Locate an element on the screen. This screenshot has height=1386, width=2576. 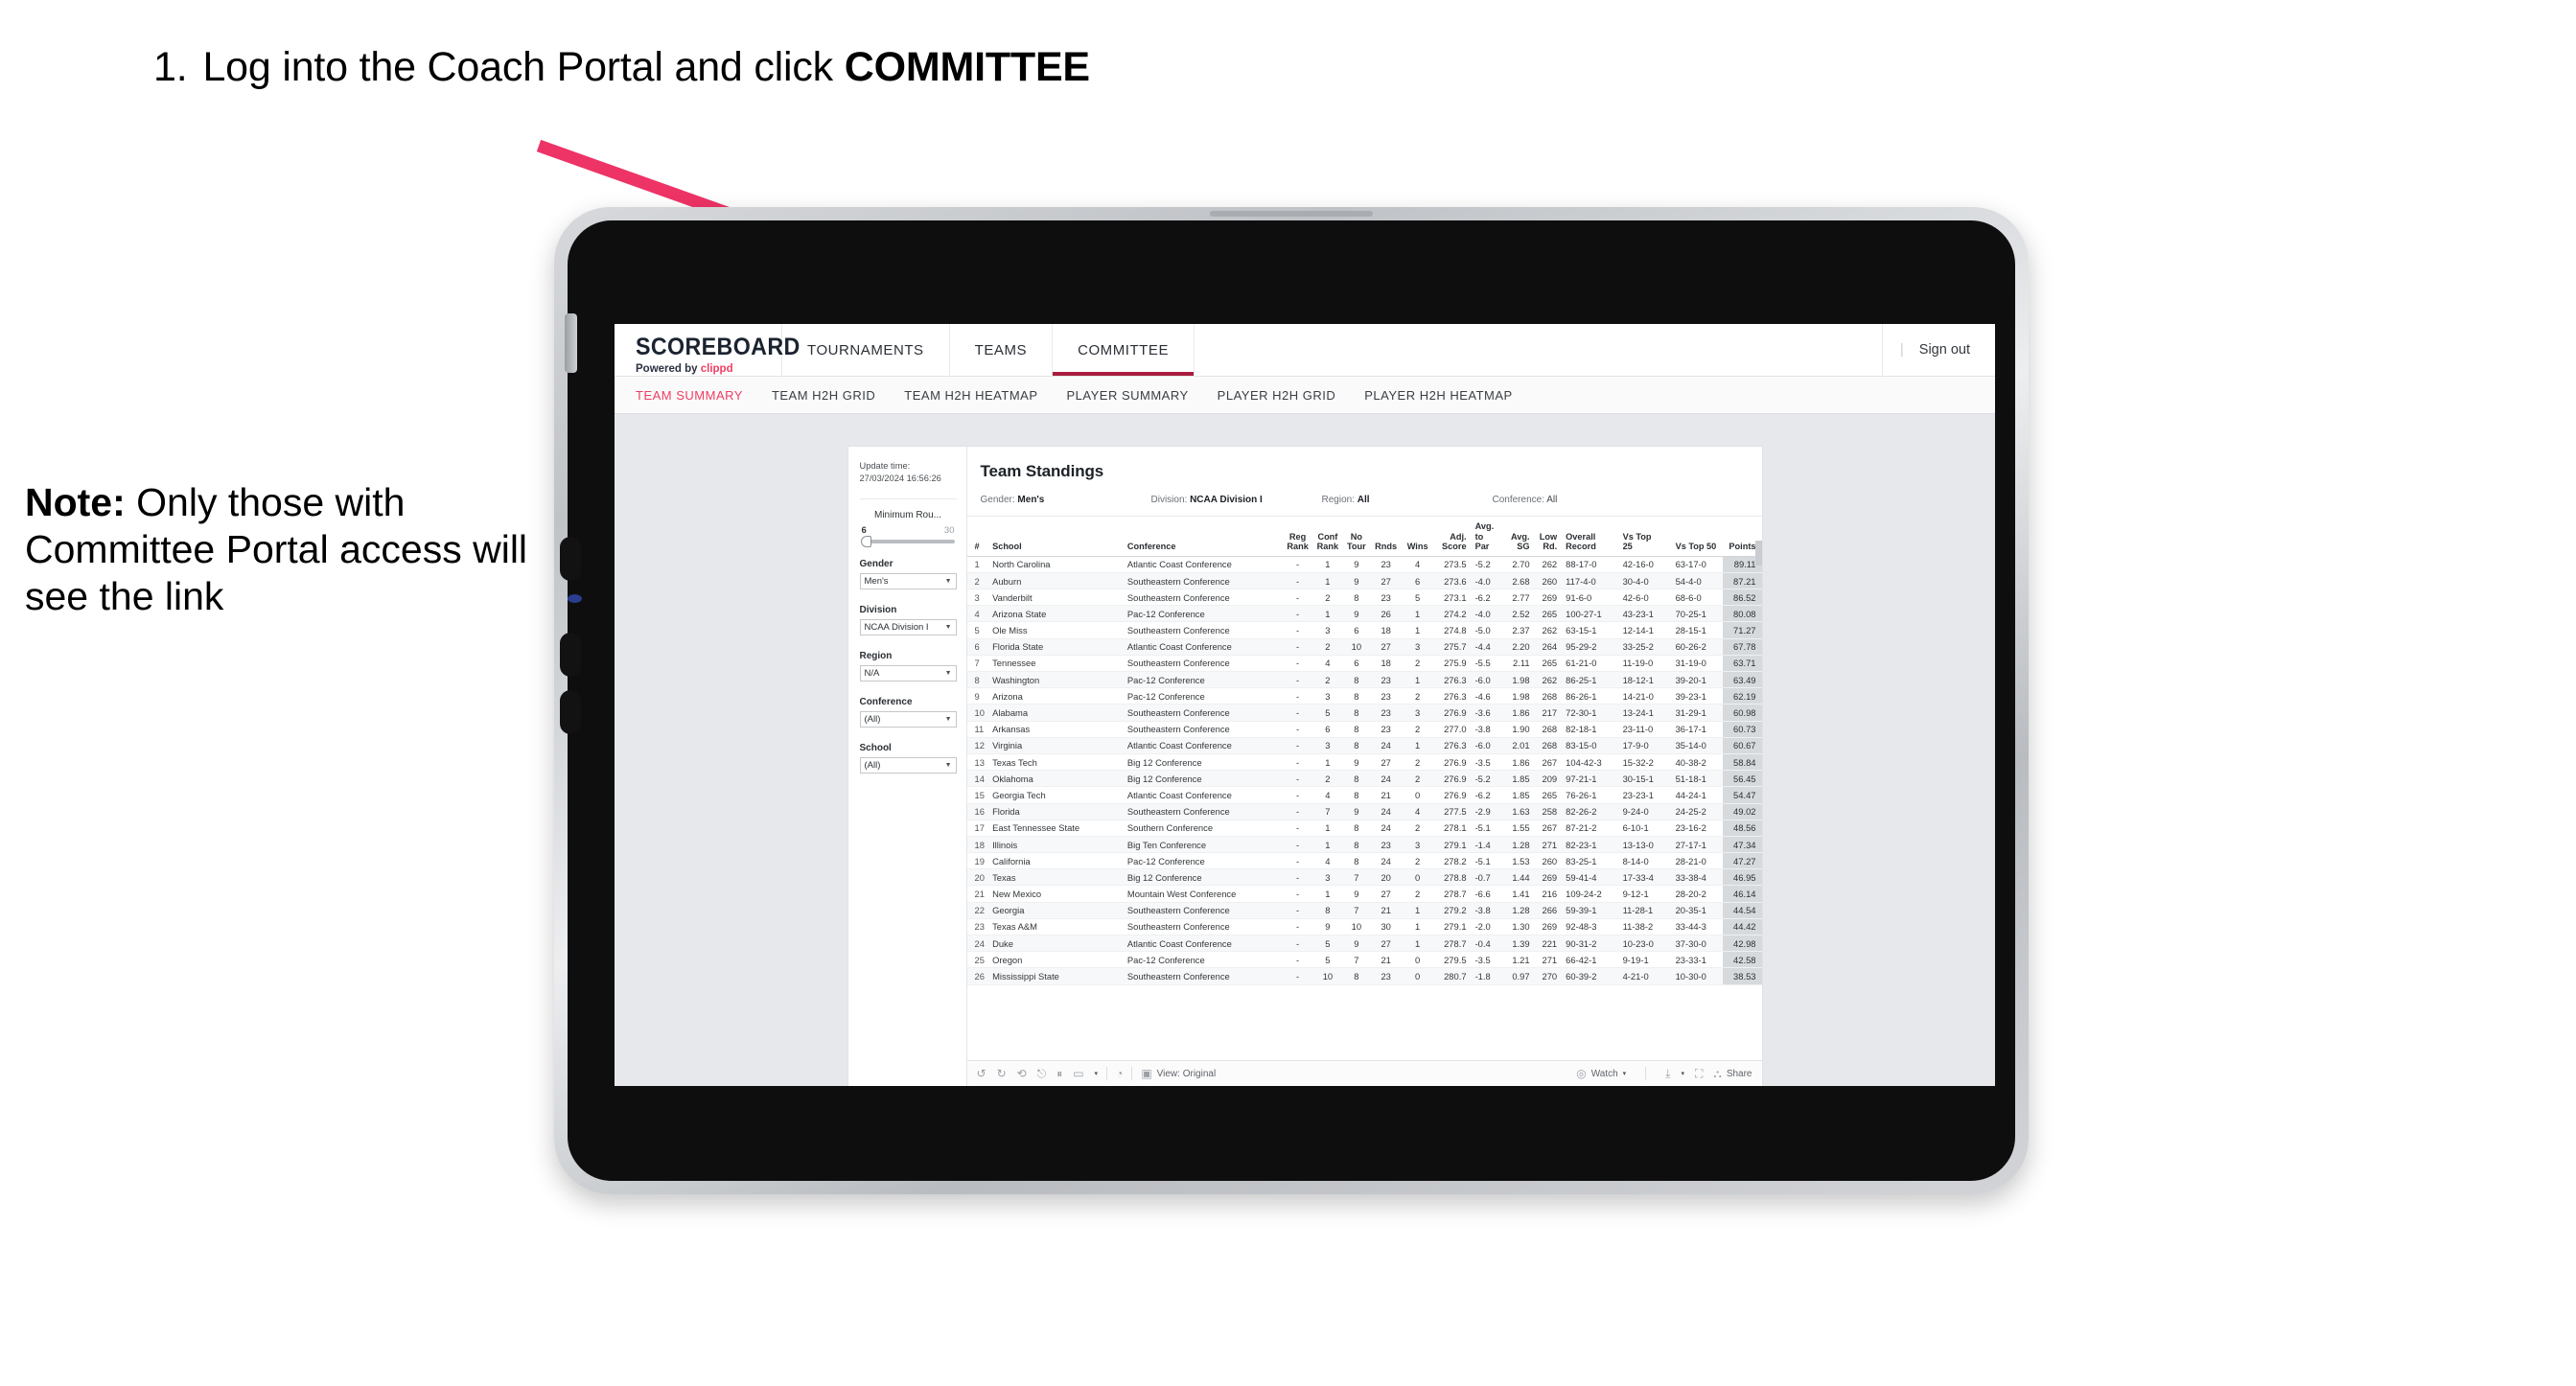
refresh-icon: ⎋ is located at coordinates (1042, 1073).